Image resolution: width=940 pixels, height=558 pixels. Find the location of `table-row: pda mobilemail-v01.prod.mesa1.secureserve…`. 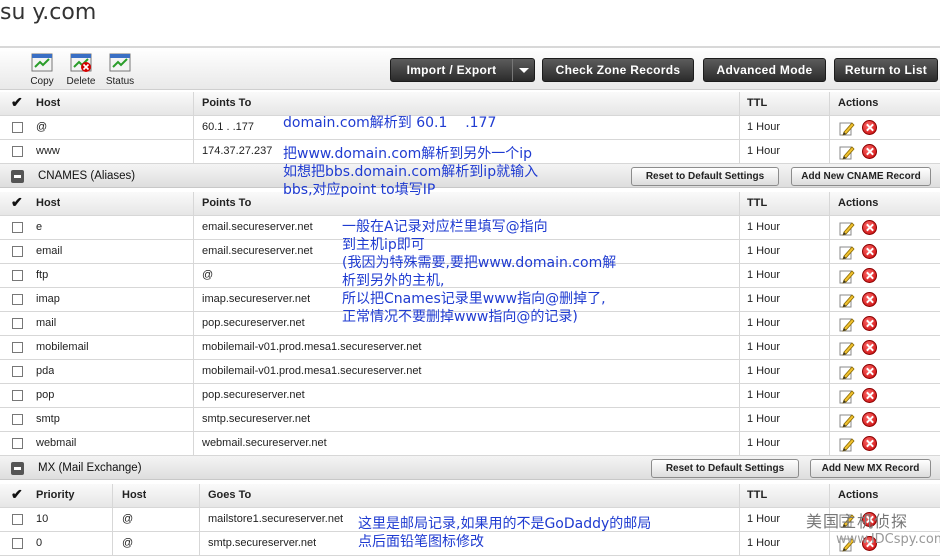

table-row: pda mobilemail-v01.prod.mesa1.secureserve… is located at coordinates (470, 372).